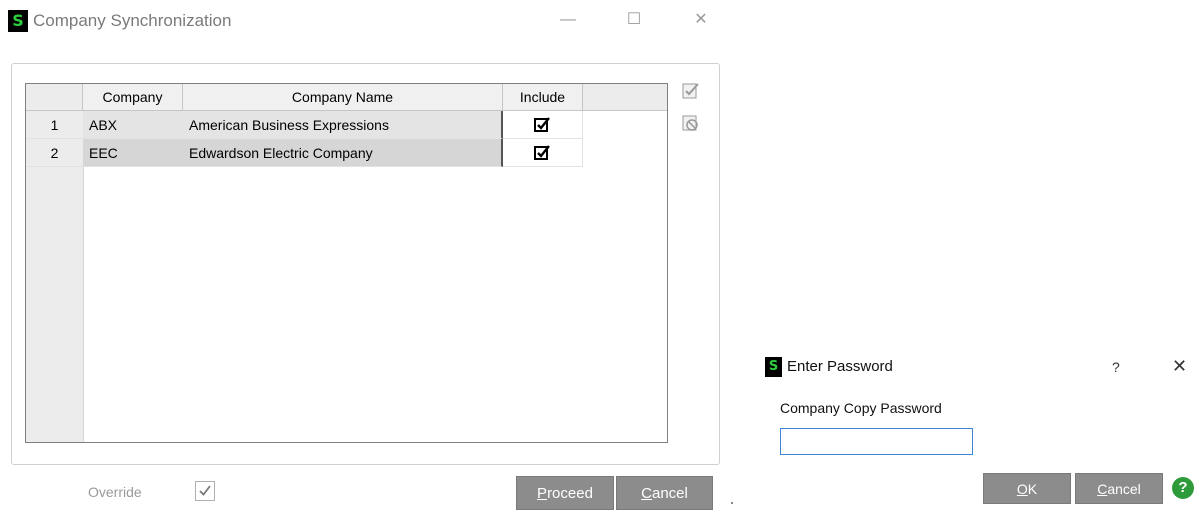 The width and height of the screenshot is (1196, 511). What do you see at coordinates (568, 20) in the screenshot?
I see `minimize-button: —` at bounding box center [568, 20].